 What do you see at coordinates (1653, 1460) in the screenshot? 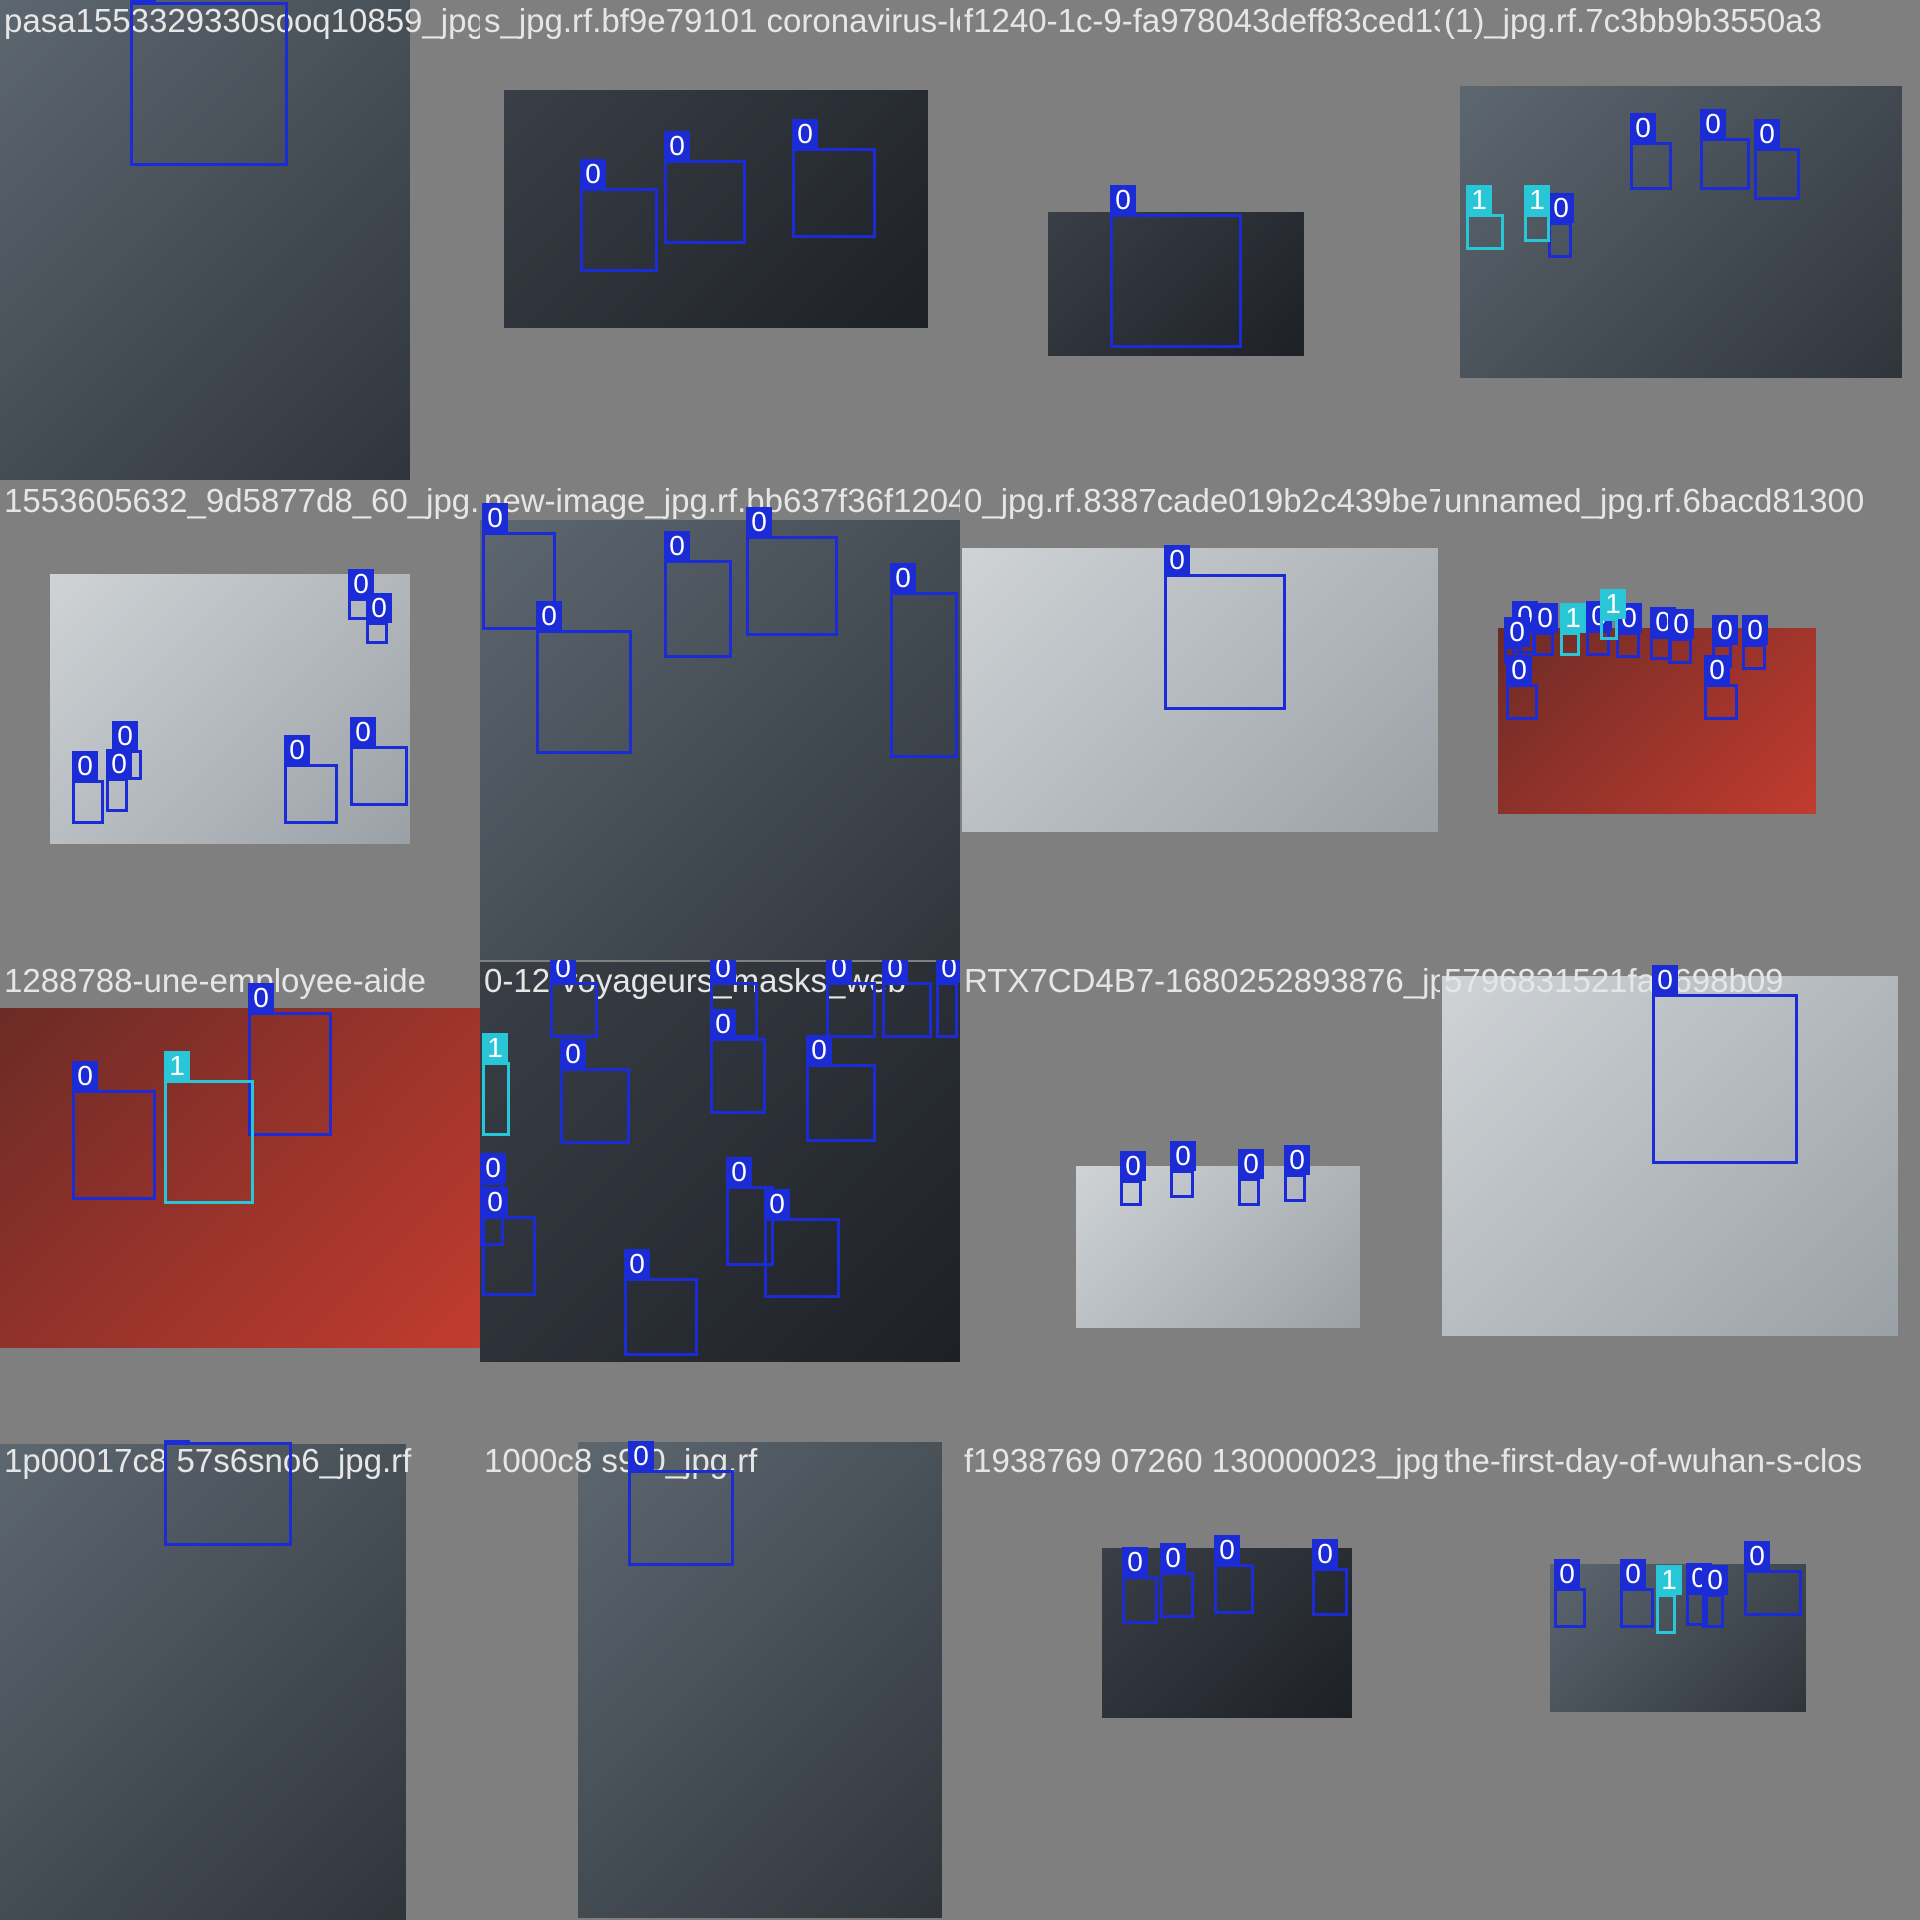
I see `tile-filename: the-first-day-of-wuhan-s-clos` at bounding box center [1653, 1460].